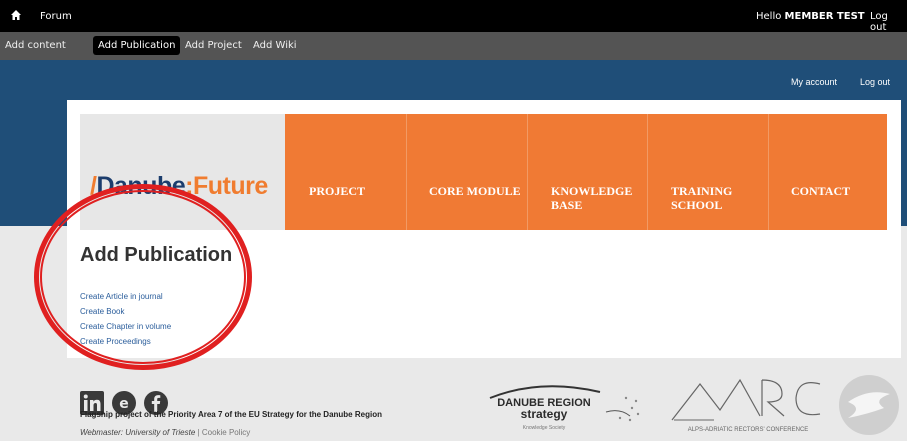  What do you see at coordinates (875, 82) in the screenshot?
I see `header-logout-link: Log out` at bounding box center [875, 82].